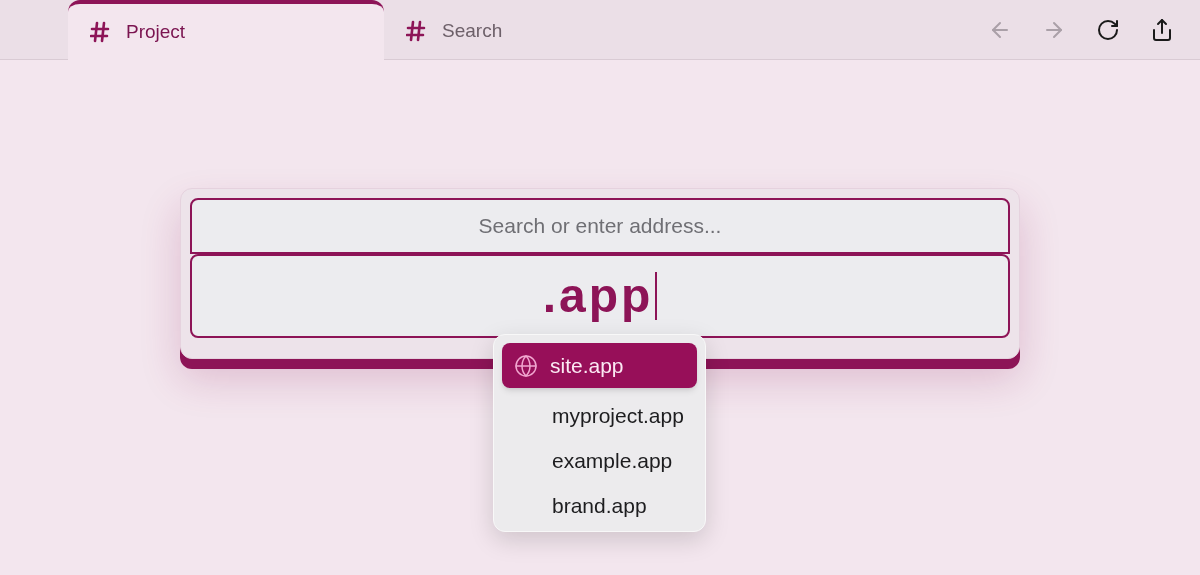 The width and height of the screenshot is (1200, 575). I want to click on suggestion-label: site.app, so click(587, 365).